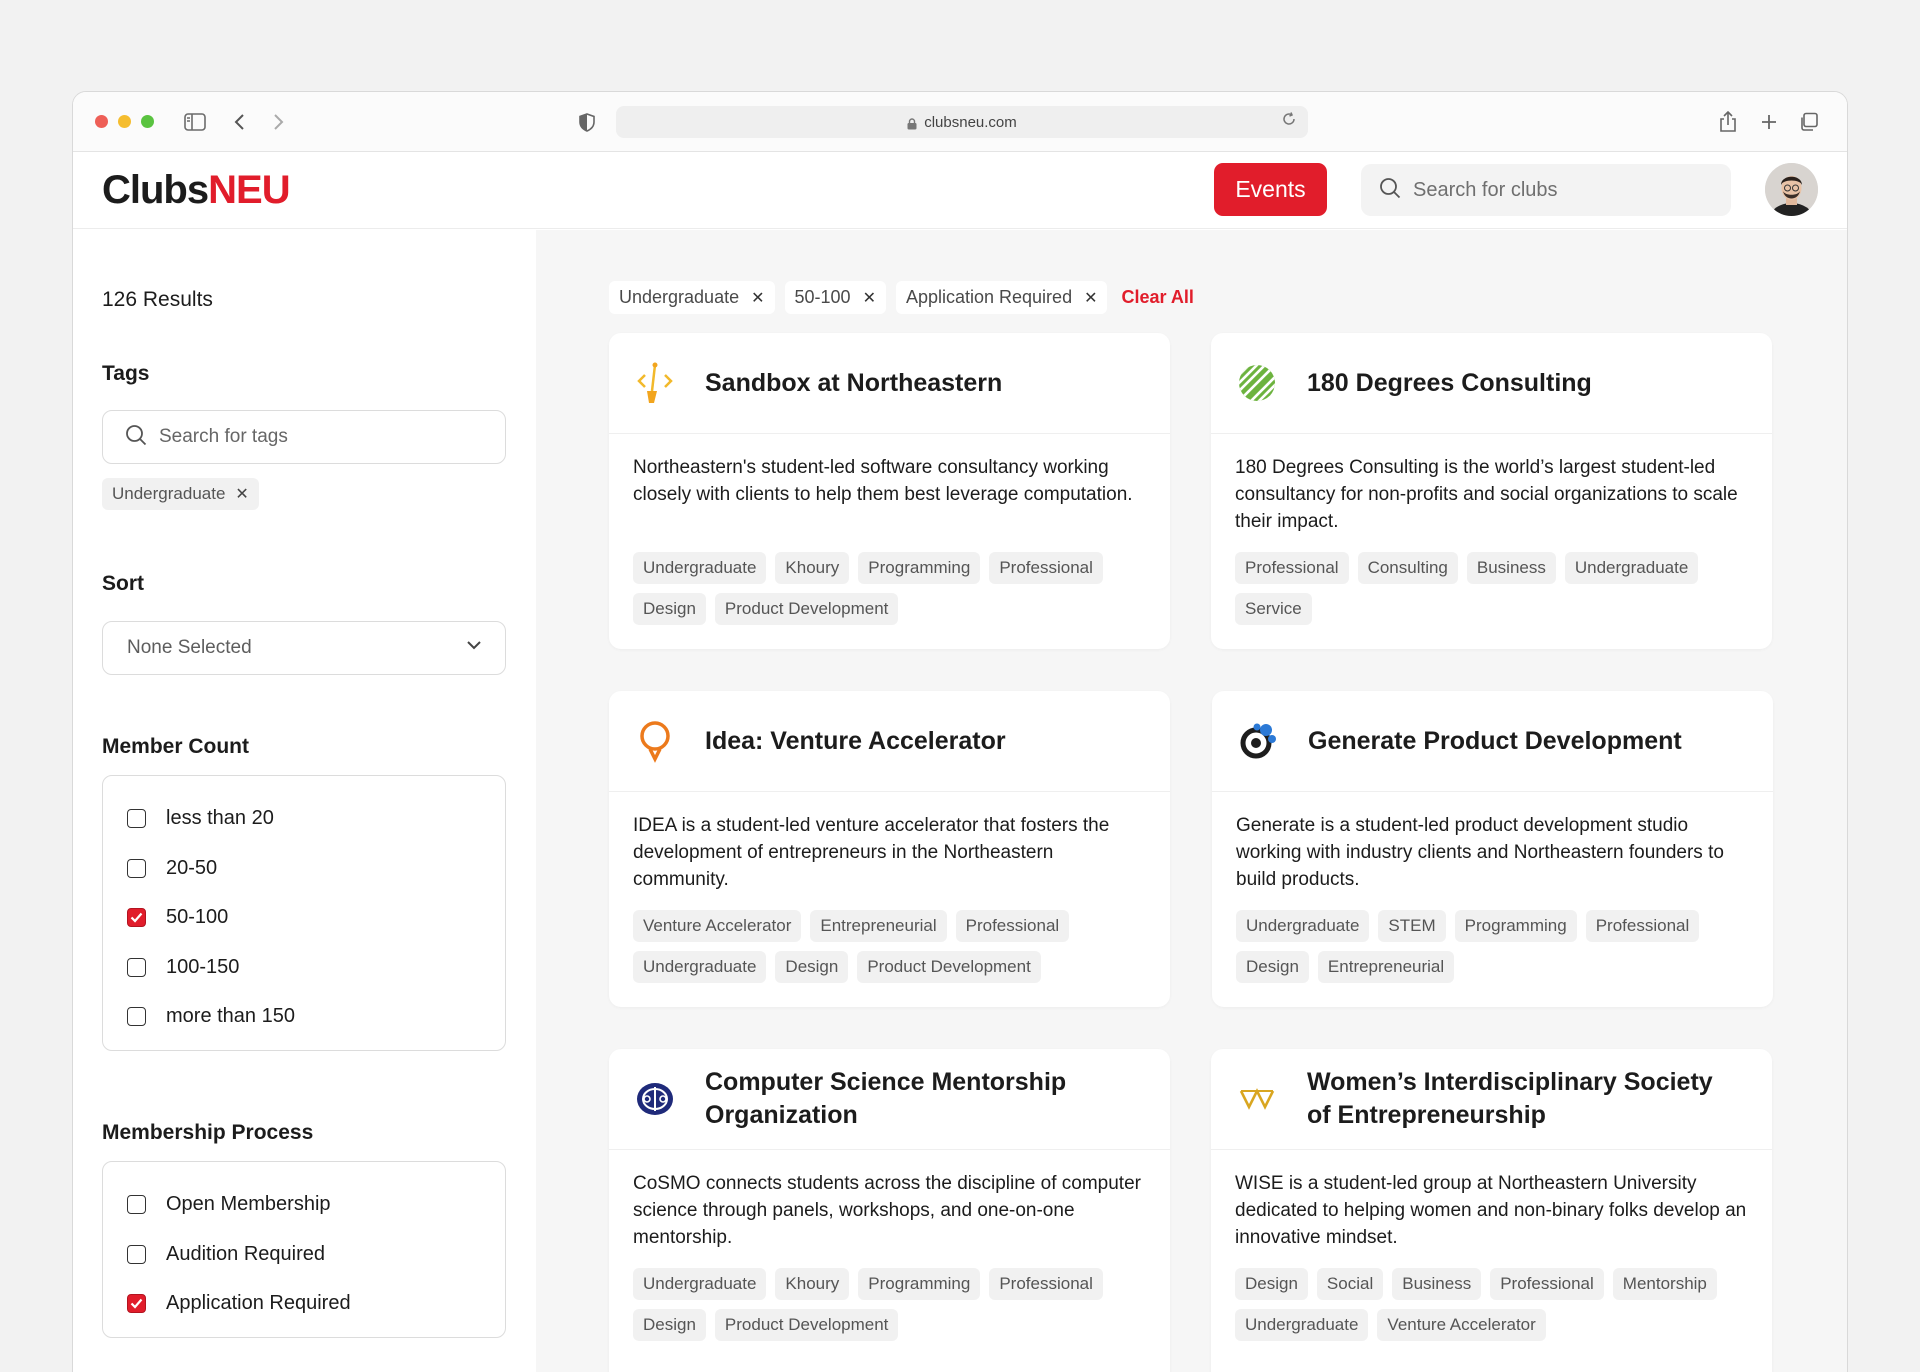 This screenshot has height=1372, width=1920. What do you see at coordinates (316, 819) in the screenshot?
I see `member-count-option: less than 20` at bounding box center [316, 819].